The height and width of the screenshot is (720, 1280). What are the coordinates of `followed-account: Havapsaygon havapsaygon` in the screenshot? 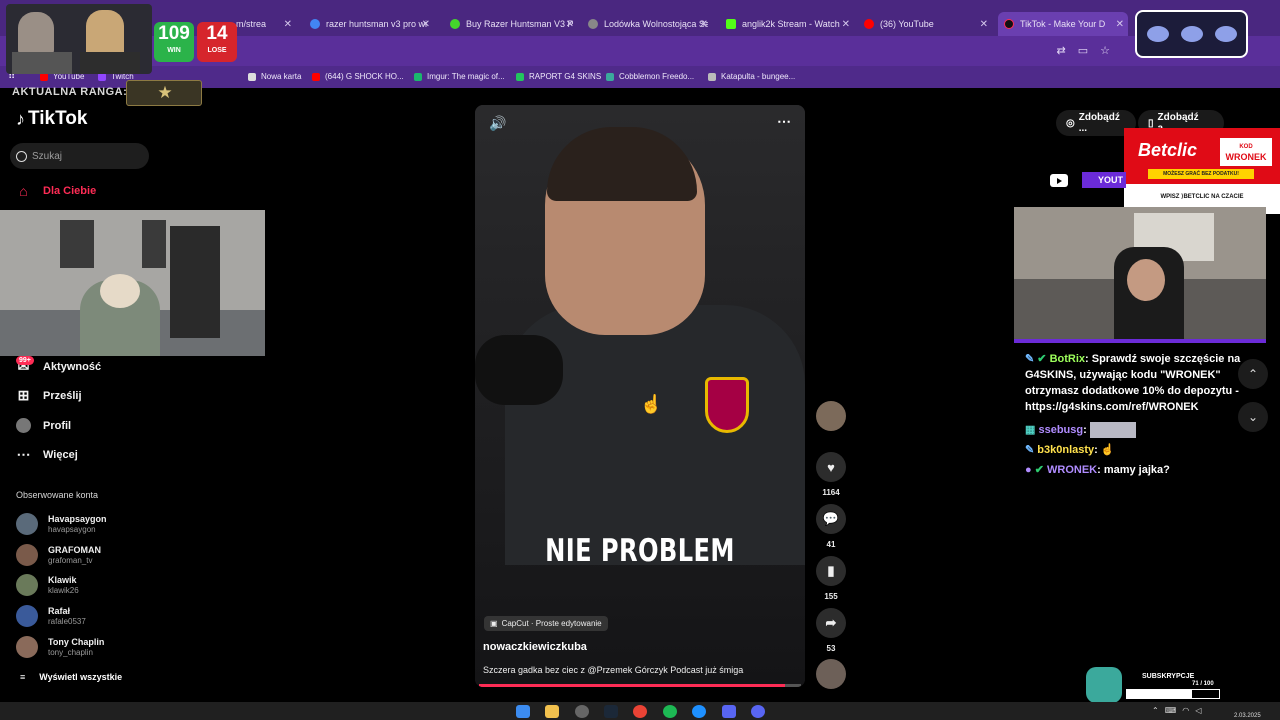 It's located at (61, 524).